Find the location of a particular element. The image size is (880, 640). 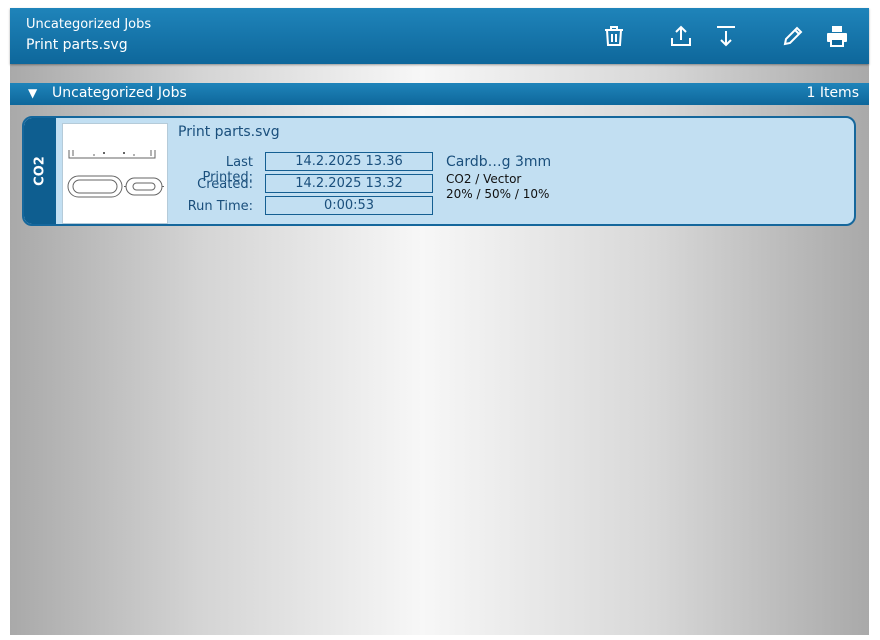

import-button is located at coordinates (726, 36).